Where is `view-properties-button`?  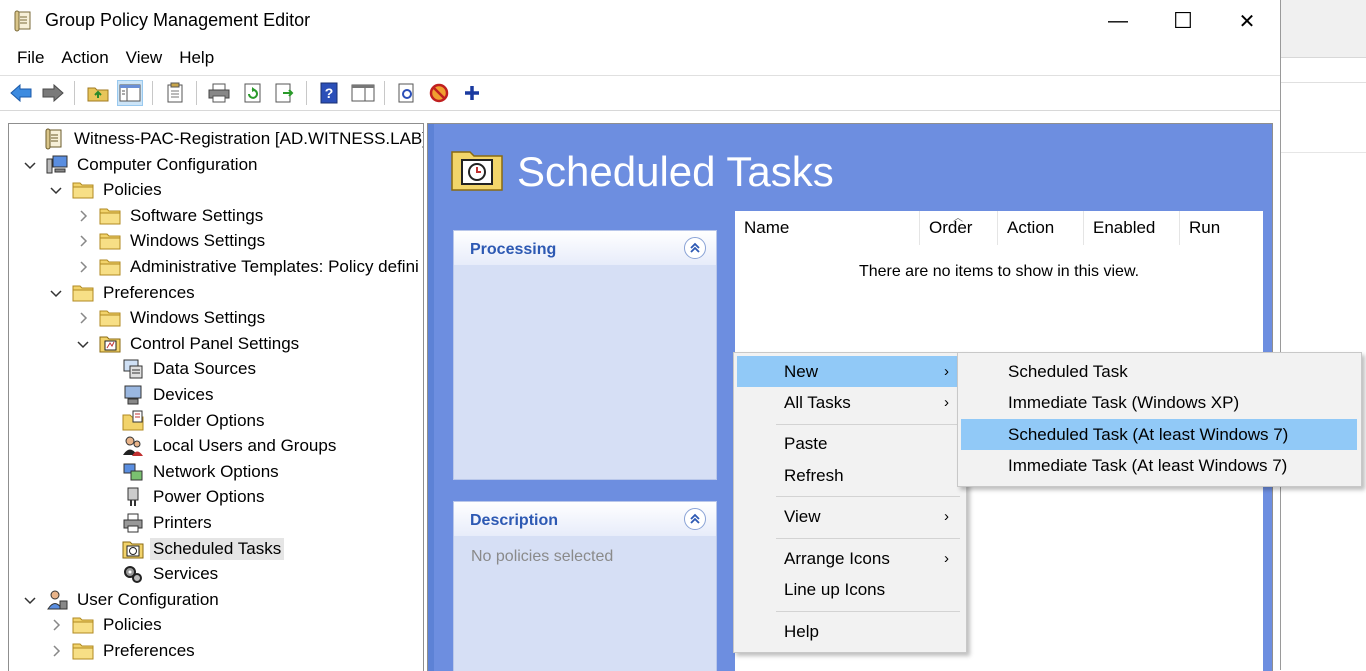
view-properties-button is located at coordinates (407, 93).